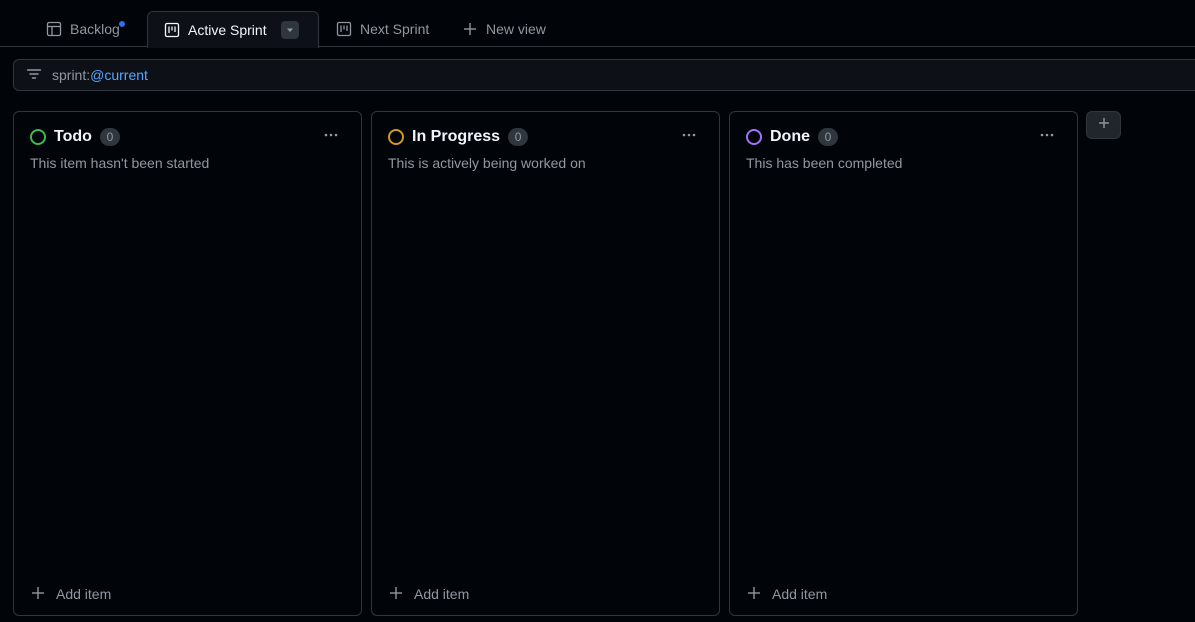 Image resolution: width=1195 pixels, height=622 pixels. I want to click on tab-next-sprint: Next Sprint, so click(382, 29).